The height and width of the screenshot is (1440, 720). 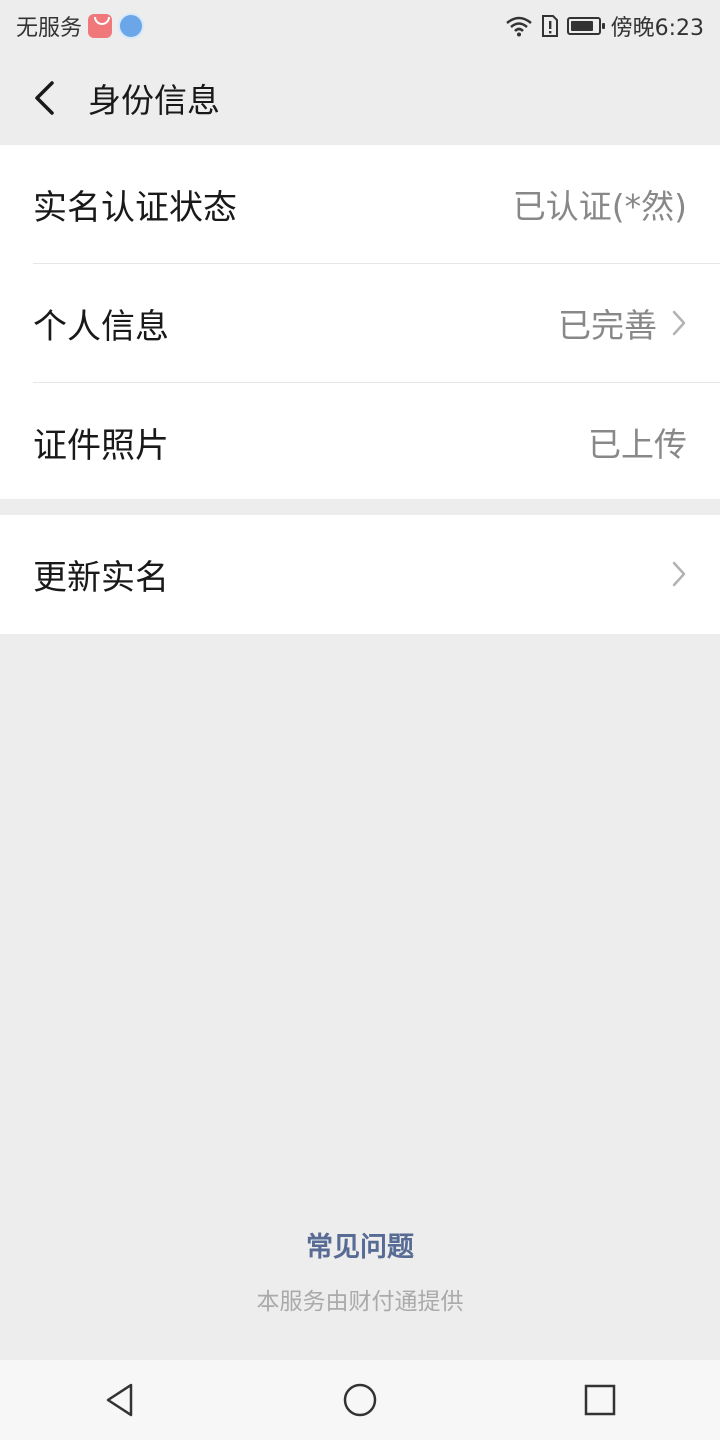 I want to click on id-photo-value: 已上传, so click(x=637, y=444).